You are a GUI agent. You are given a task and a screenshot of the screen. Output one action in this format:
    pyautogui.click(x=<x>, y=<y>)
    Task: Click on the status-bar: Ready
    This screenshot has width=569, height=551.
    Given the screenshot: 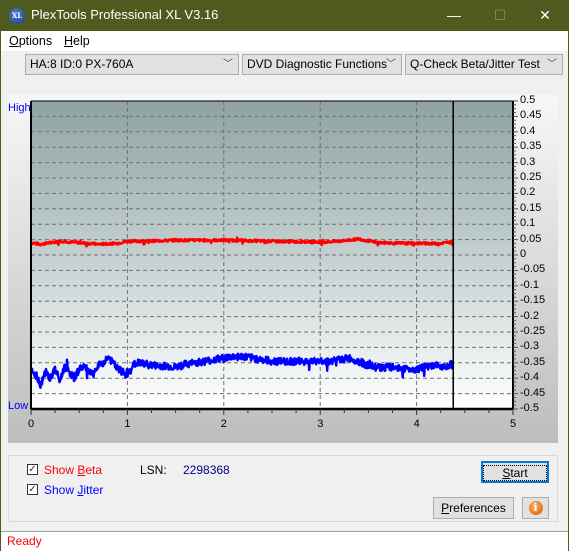 What is the action you would take?
    pyautogui.click(x=284, y=541)
    